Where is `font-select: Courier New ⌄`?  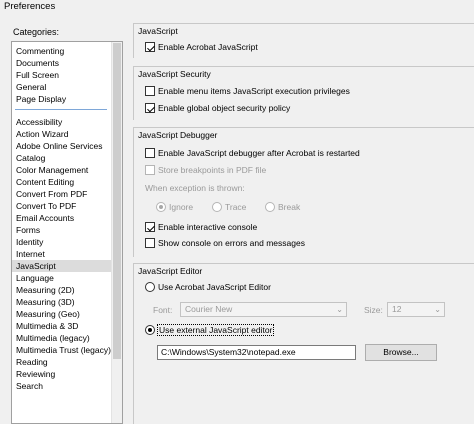
font-select: Courier New ⌄ is located at coordinates (263, 309).